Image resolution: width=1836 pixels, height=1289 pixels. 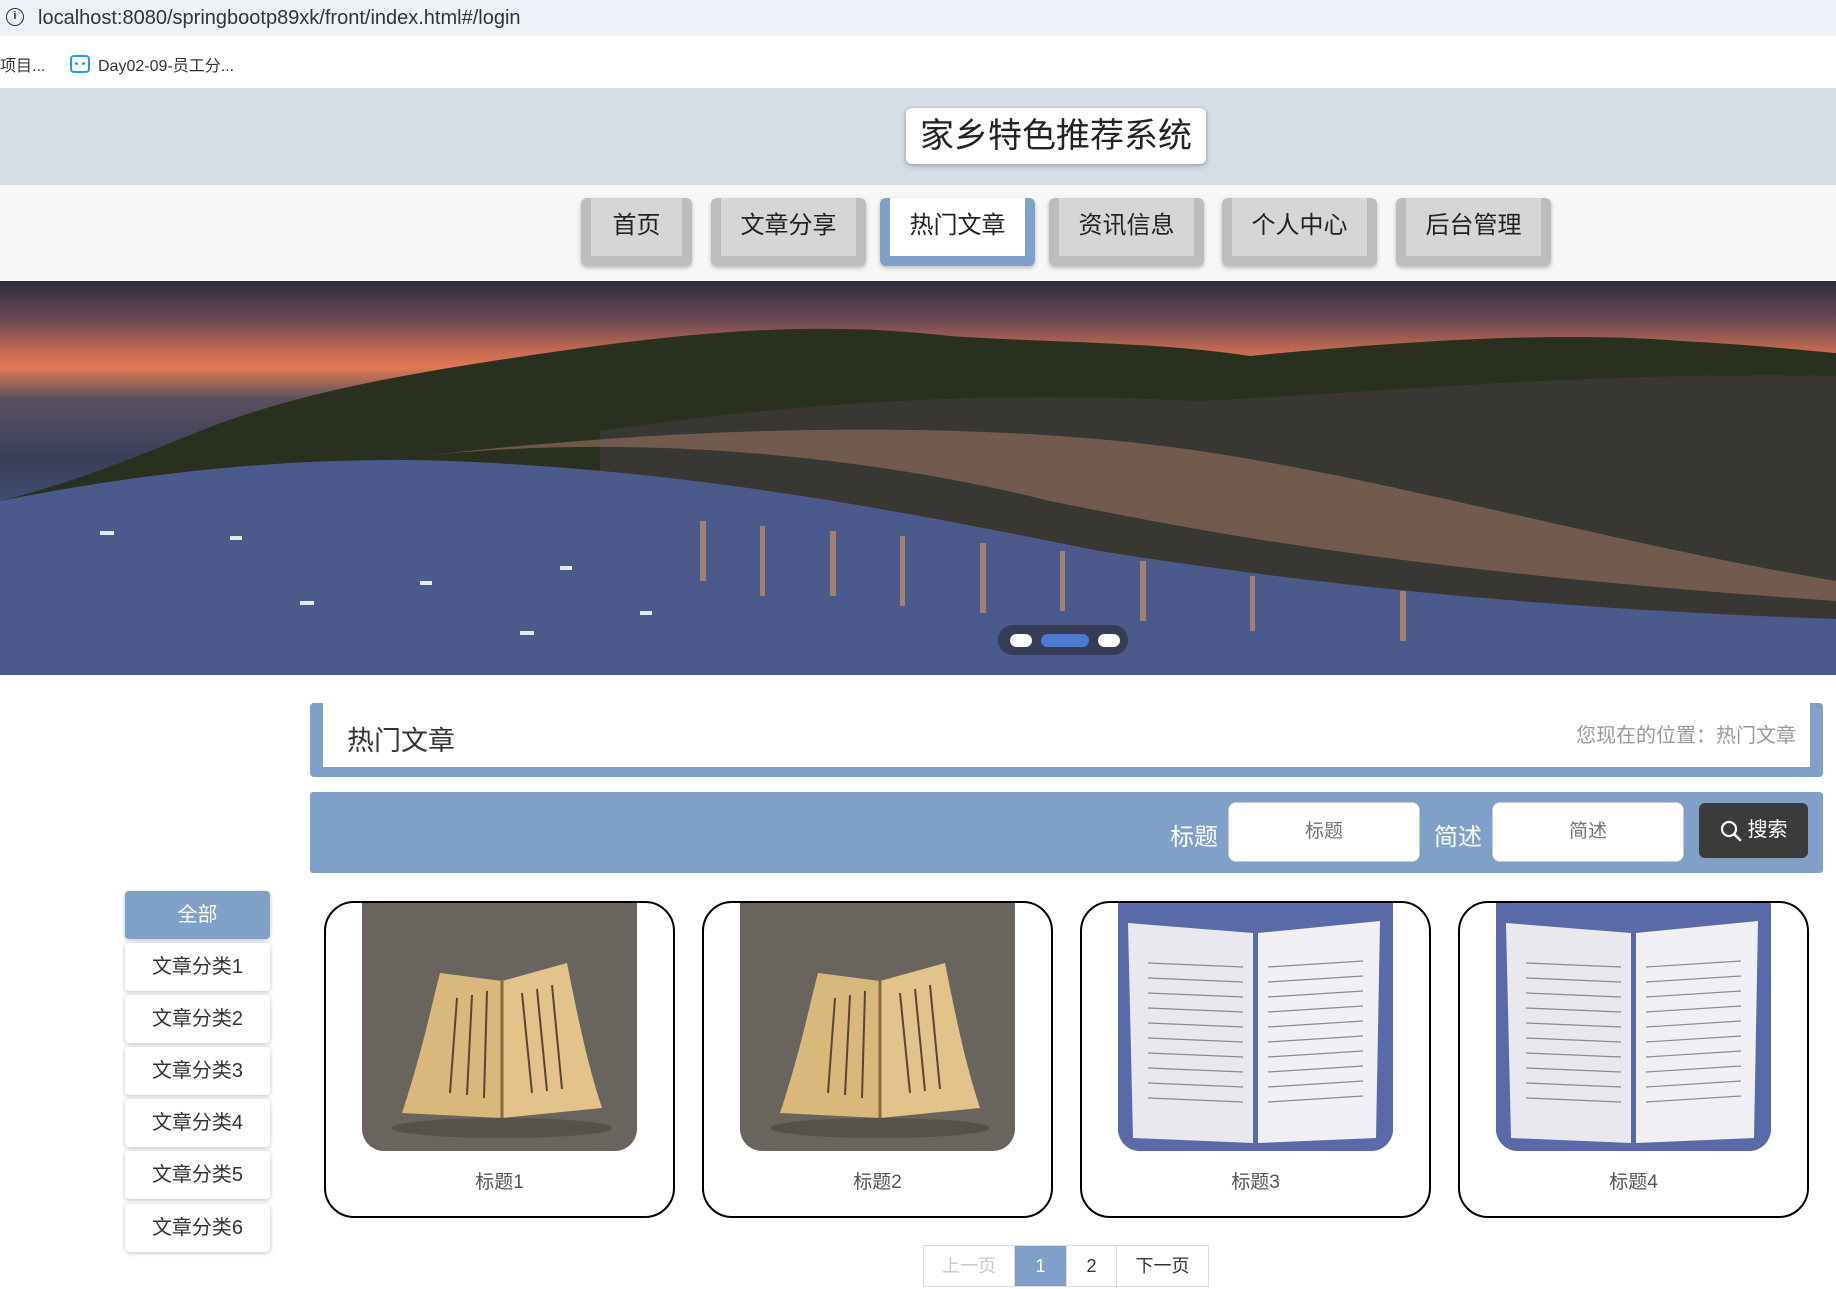 I want to click on nav-item-label: 资讯信息, so click(x=1126, y=227).